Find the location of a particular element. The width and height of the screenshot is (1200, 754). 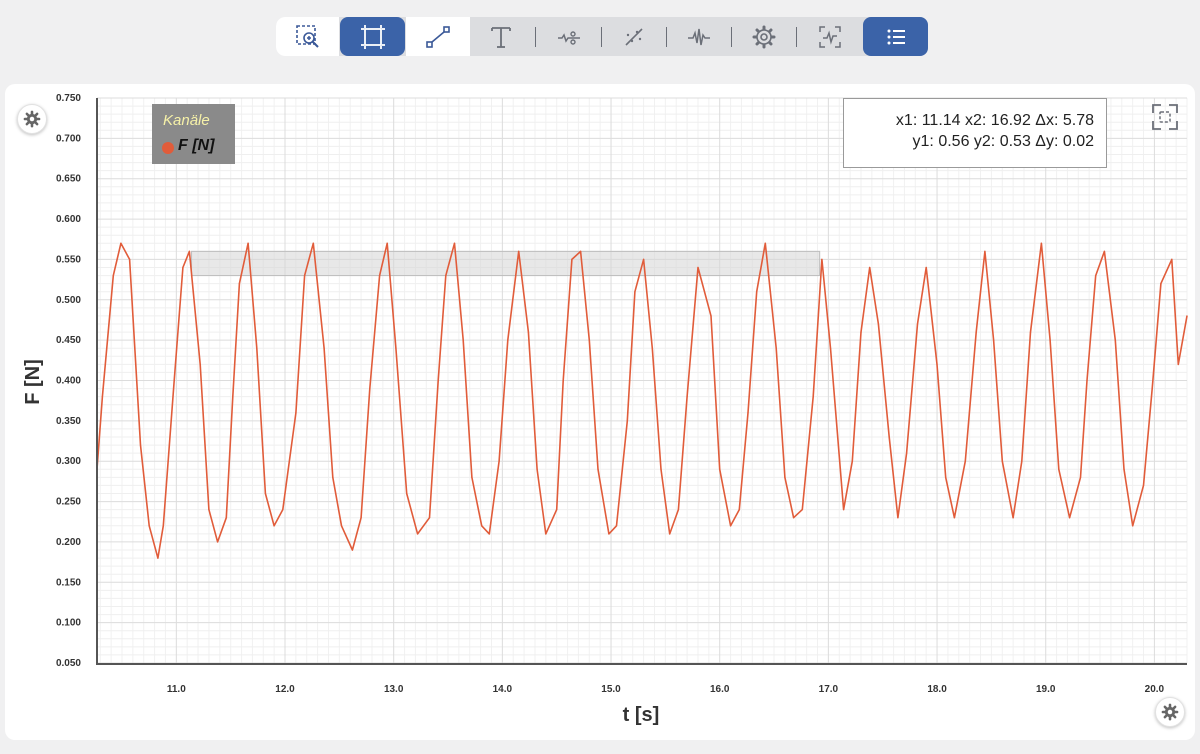

x-tick-label: 19.0 is located at coordinates (1046, 689).